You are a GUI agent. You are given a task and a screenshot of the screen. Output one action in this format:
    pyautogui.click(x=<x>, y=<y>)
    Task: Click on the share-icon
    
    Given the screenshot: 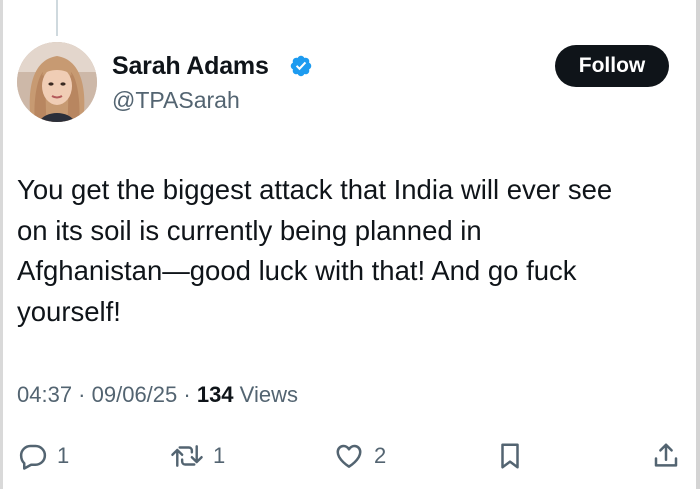 What is the action you would take?
    pyautogui.click(x=666, y=455)
    